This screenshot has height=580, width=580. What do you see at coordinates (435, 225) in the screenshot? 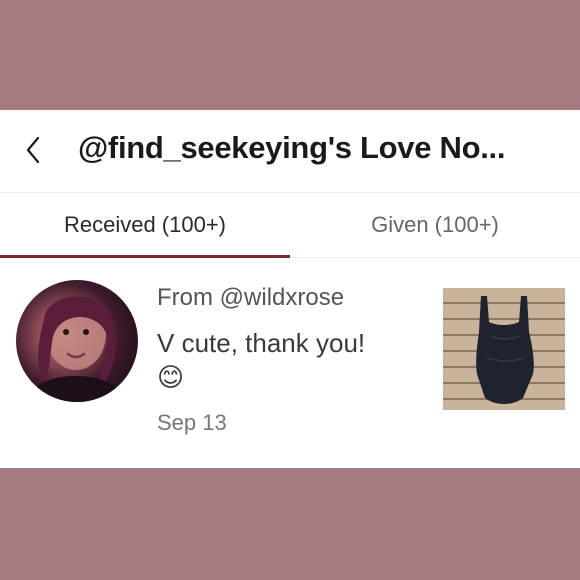
I see `tab-given: Given (100+)` at bounding box center [435, 225].